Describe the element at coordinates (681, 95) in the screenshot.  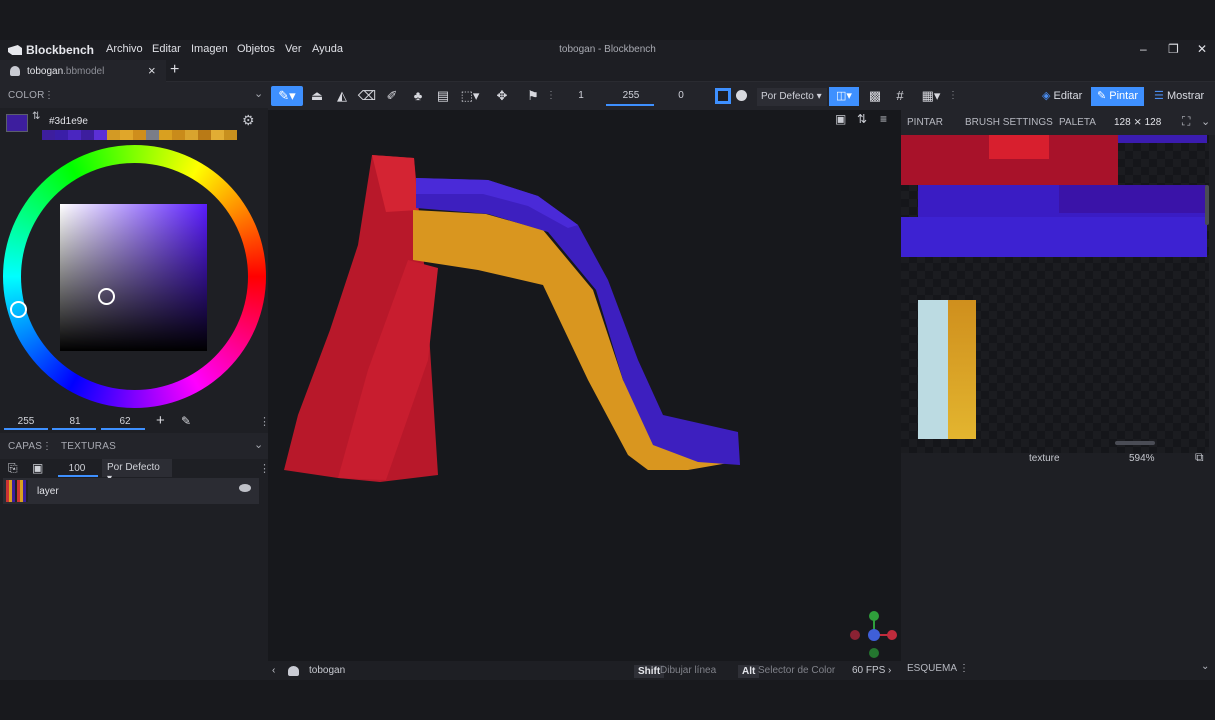
I see `brush-softness-value: 0` at that location.